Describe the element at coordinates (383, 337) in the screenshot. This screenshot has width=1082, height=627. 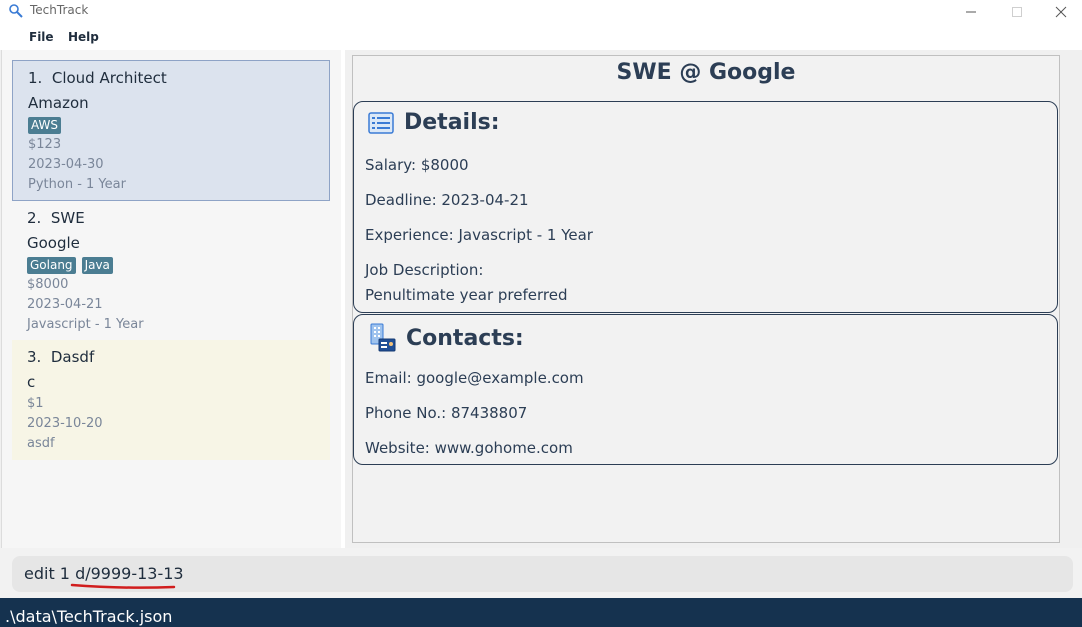
I see `contact-card-icon` at that location.